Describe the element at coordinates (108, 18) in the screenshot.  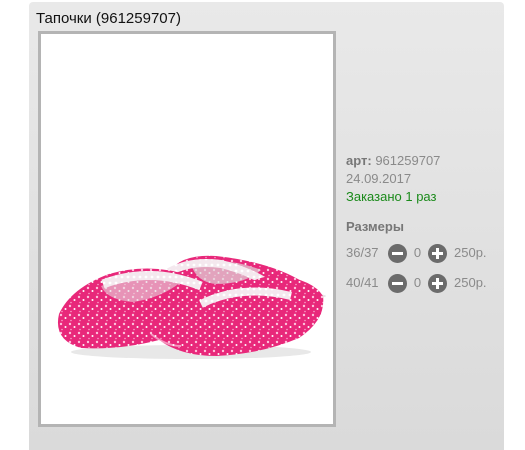
I see `product-title: Тапочки (961259707)` at that location.